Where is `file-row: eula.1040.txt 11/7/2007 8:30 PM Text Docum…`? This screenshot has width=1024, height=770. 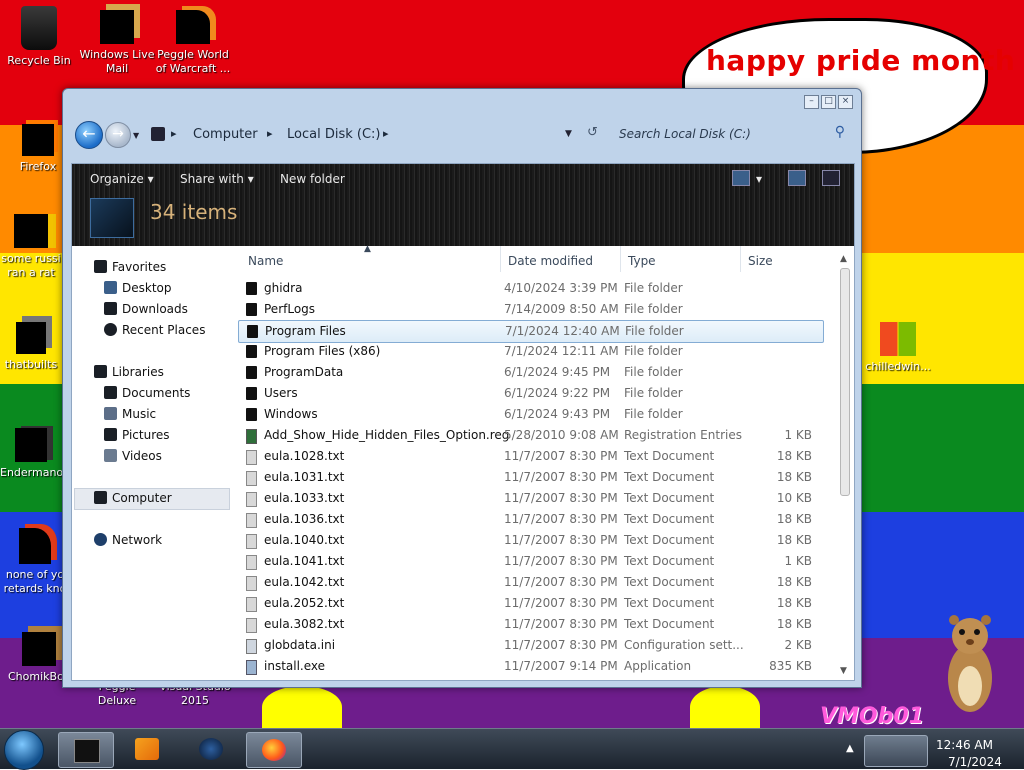
file-row: eula.1040.txt 11/7/2007 8:30 PM Text Docum… is located at coordinates (530, 540).